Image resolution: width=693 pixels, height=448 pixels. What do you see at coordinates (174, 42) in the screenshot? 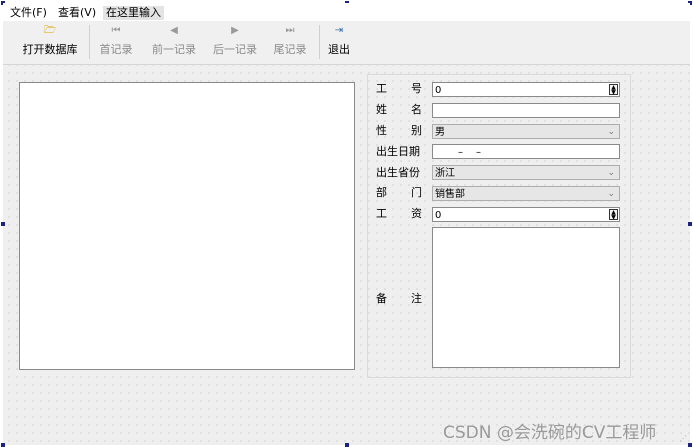
I see `previous-record-button: ◀ 前一记录` at bounding box center [174, 42].